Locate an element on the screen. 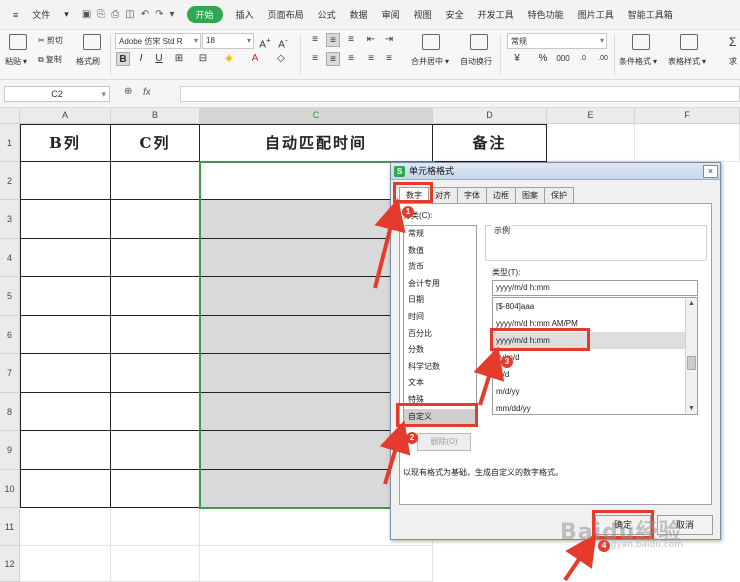  tab-special-features: 特色功能 is located at coordinates (546, 14).